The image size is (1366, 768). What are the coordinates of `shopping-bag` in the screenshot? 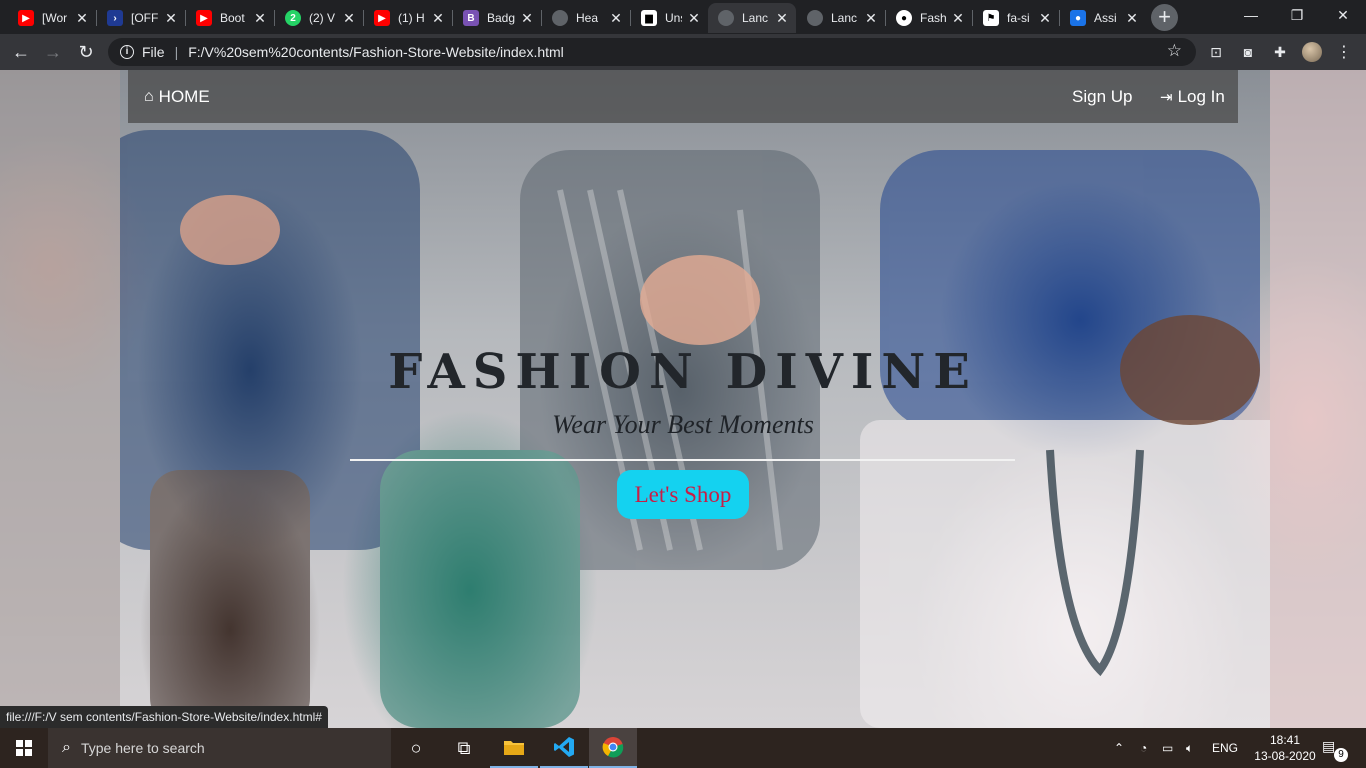 It's located at (1080, 574).